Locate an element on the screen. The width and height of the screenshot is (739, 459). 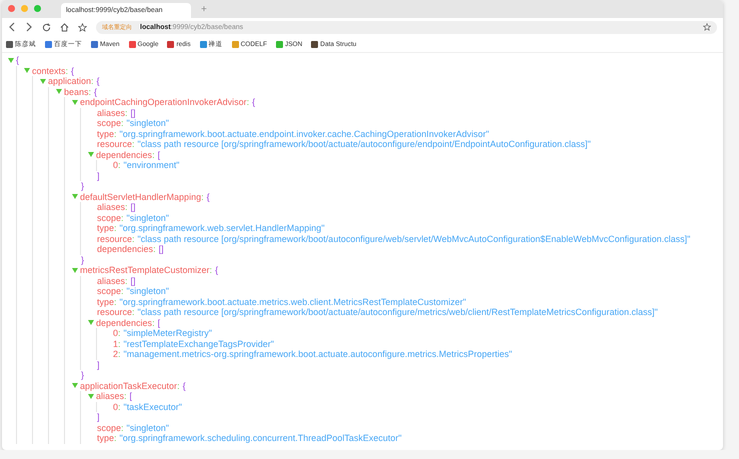
bookmark-star-icon is located at coordinates (707, 27).